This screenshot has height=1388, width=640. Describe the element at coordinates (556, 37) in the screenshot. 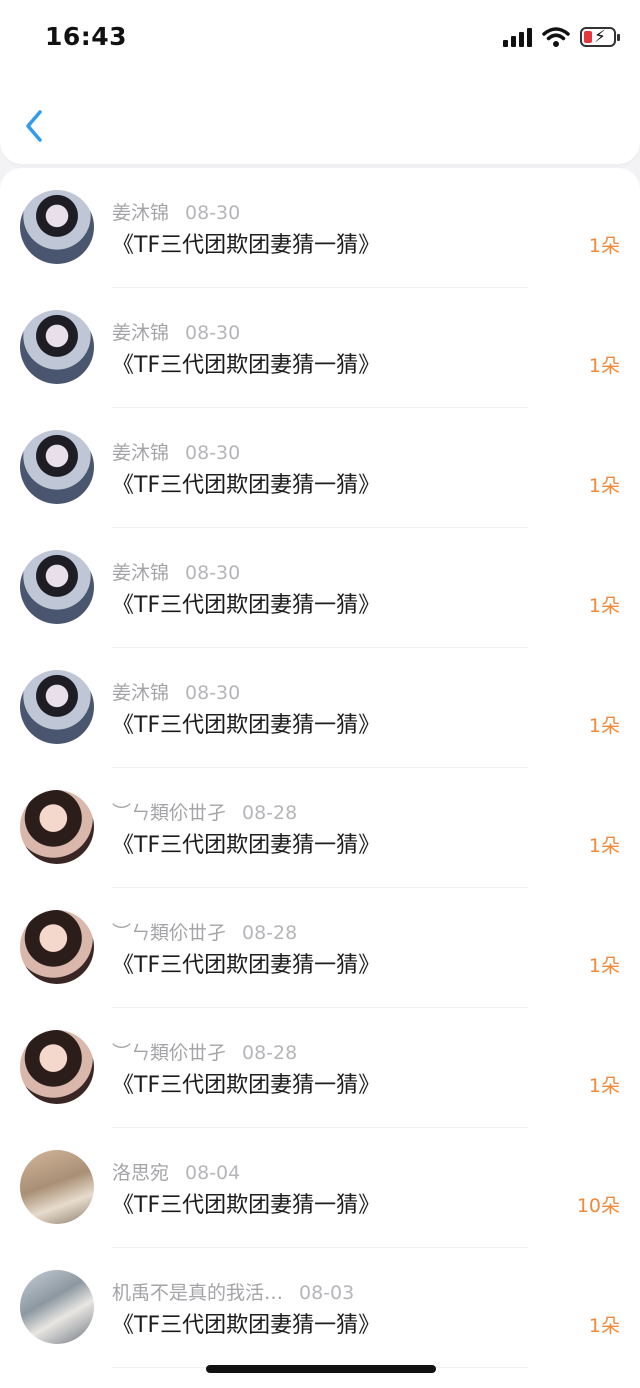

I see `wifi-icon` at that location.